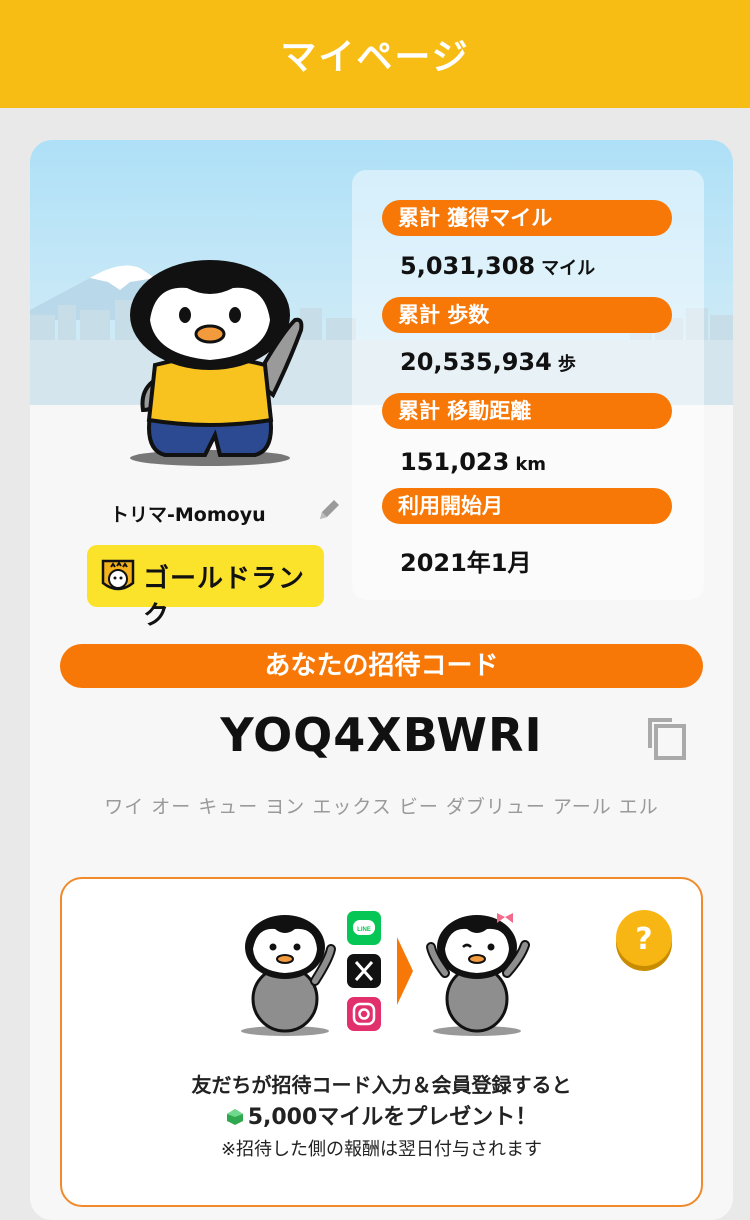 This screenshot has width=750, height=1220. I want to click on stat-value-number: 151,023, so click(455, 462).